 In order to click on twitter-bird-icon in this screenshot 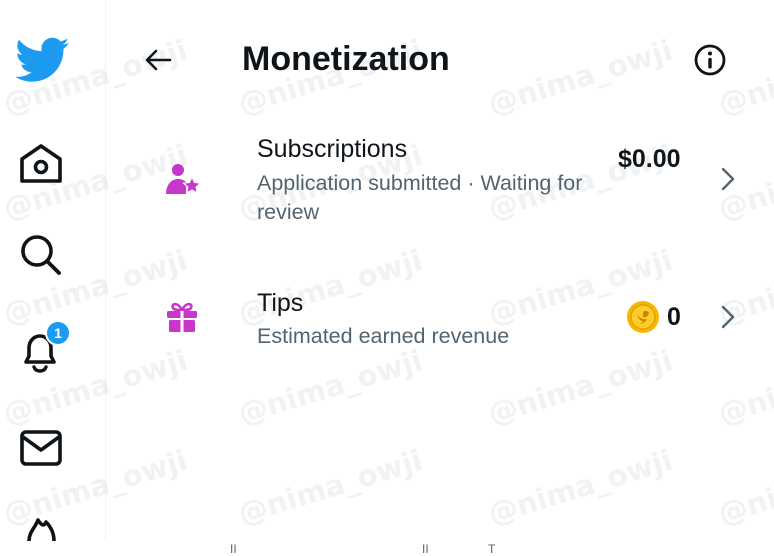, I will do `click(43, 60)`.